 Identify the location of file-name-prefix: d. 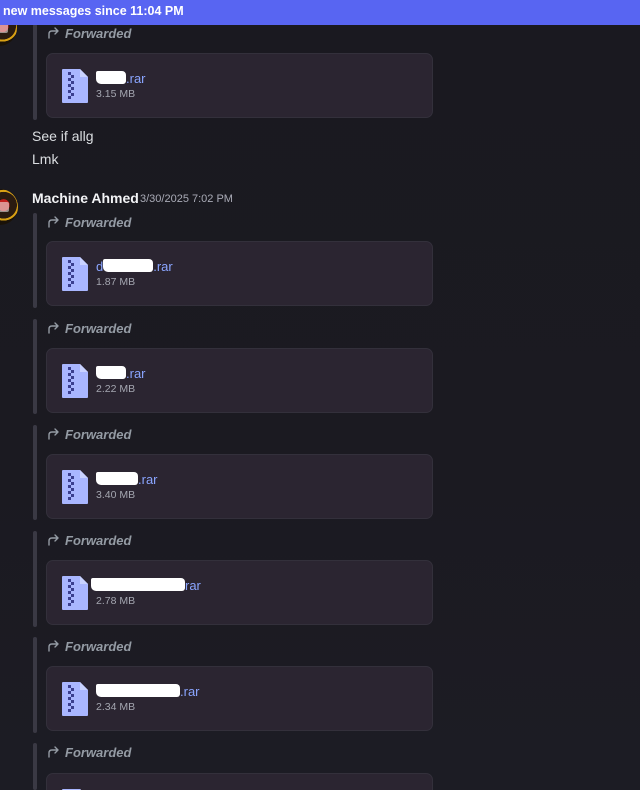
(100, 266).